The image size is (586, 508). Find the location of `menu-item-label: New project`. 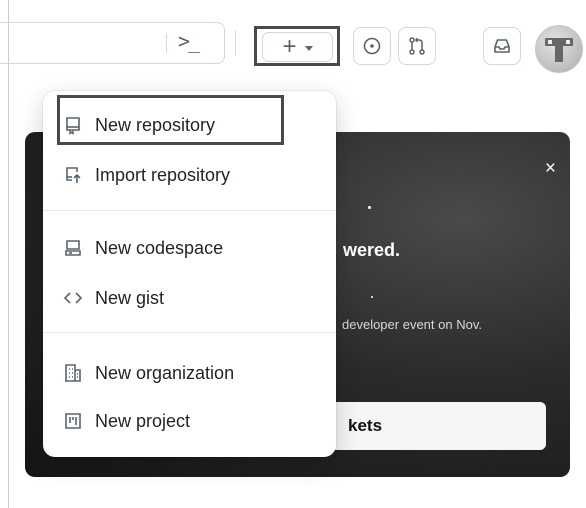

menu-item-label: New project is located at coordinates (143, 420).